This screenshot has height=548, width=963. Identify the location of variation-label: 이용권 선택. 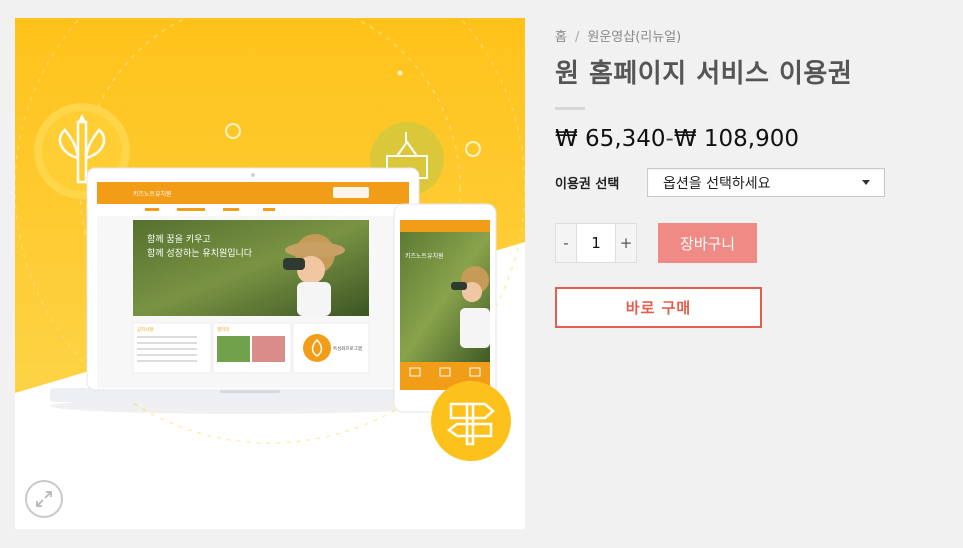
(587, 184).